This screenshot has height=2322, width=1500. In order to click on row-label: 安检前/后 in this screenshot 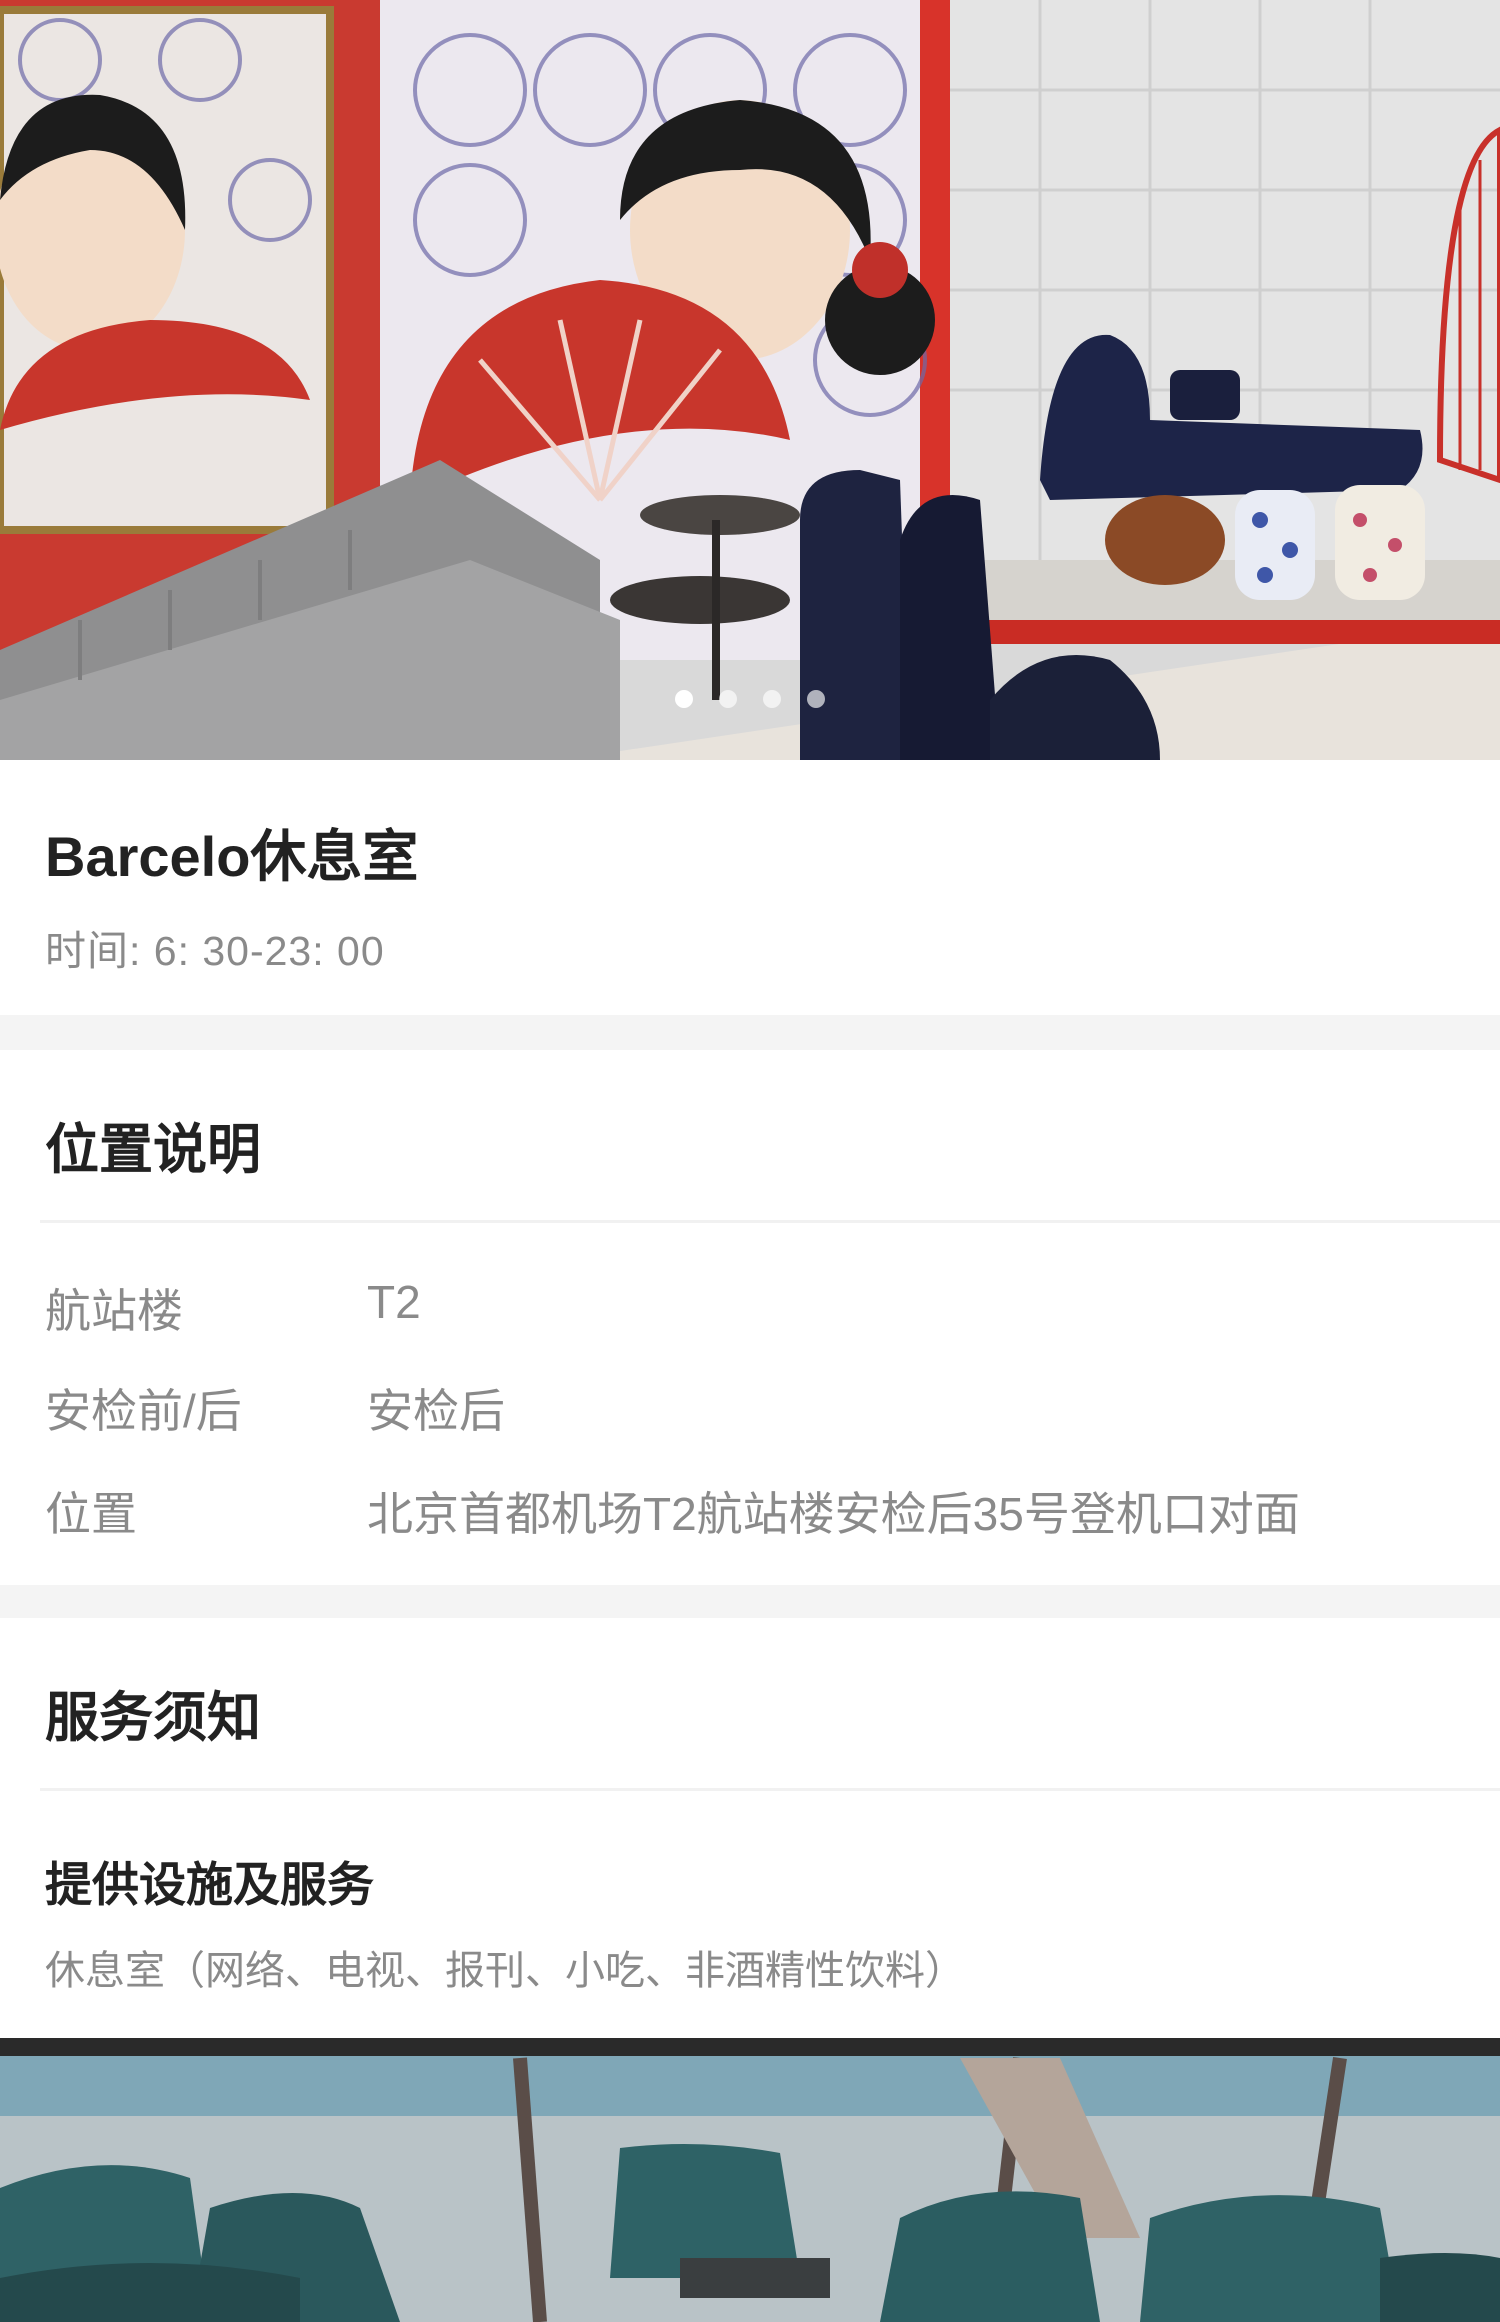, I will do `click(143, 1411)`.